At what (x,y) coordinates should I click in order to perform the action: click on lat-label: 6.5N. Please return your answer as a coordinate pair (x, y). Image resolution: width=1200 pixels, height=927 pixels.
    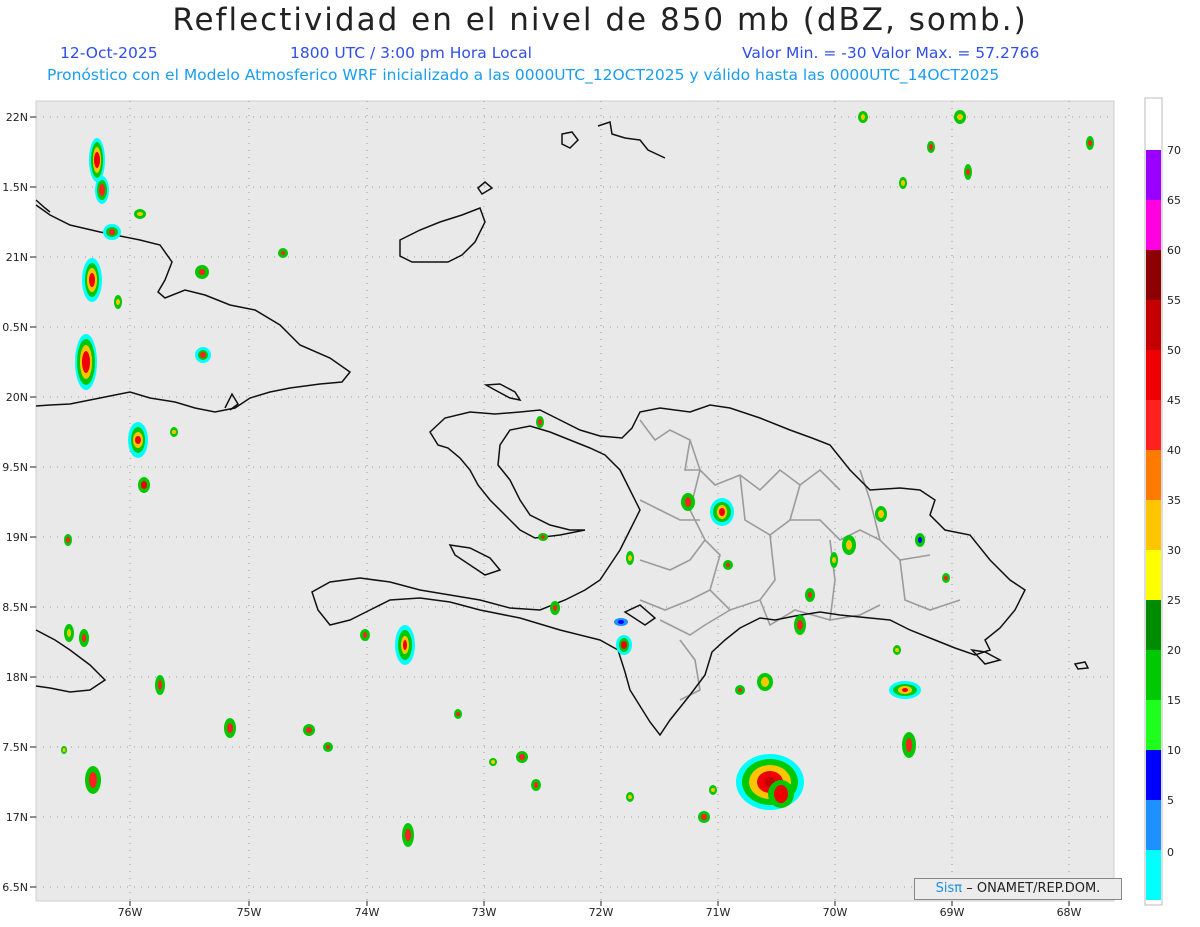
    Looking at the image, I should click on (15, 887).